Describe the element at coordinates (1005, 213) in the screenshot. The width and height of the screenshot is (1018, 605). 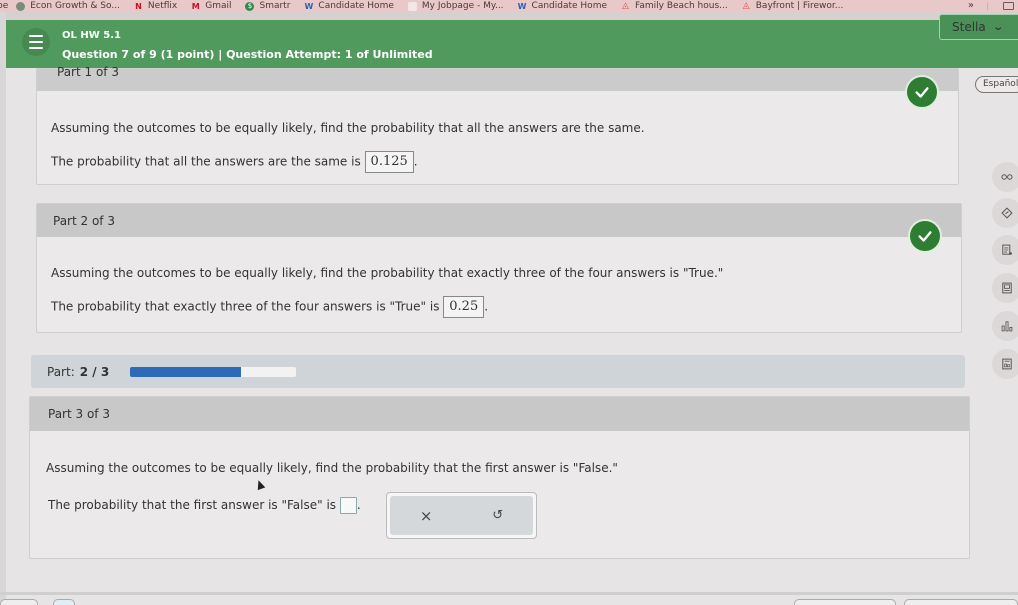
I see `eraser-icon` at that location.